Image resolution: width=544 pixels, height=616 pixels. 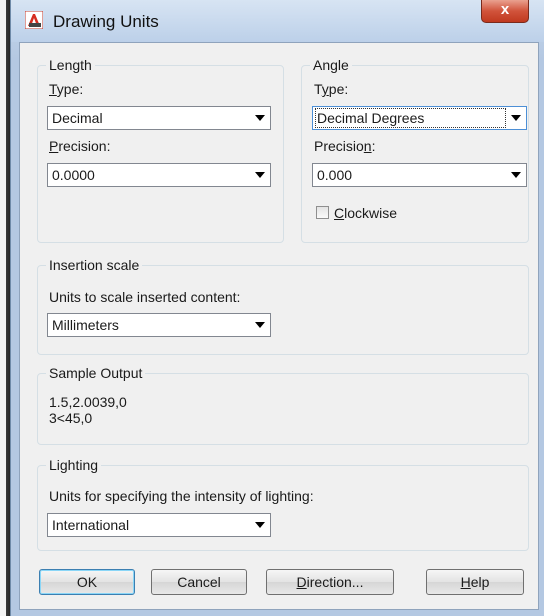 What do you see at coordinates (71, 418) in the screenshot?
I see `sample-line-2: 3<45,0` at bounding box center [71, 418].